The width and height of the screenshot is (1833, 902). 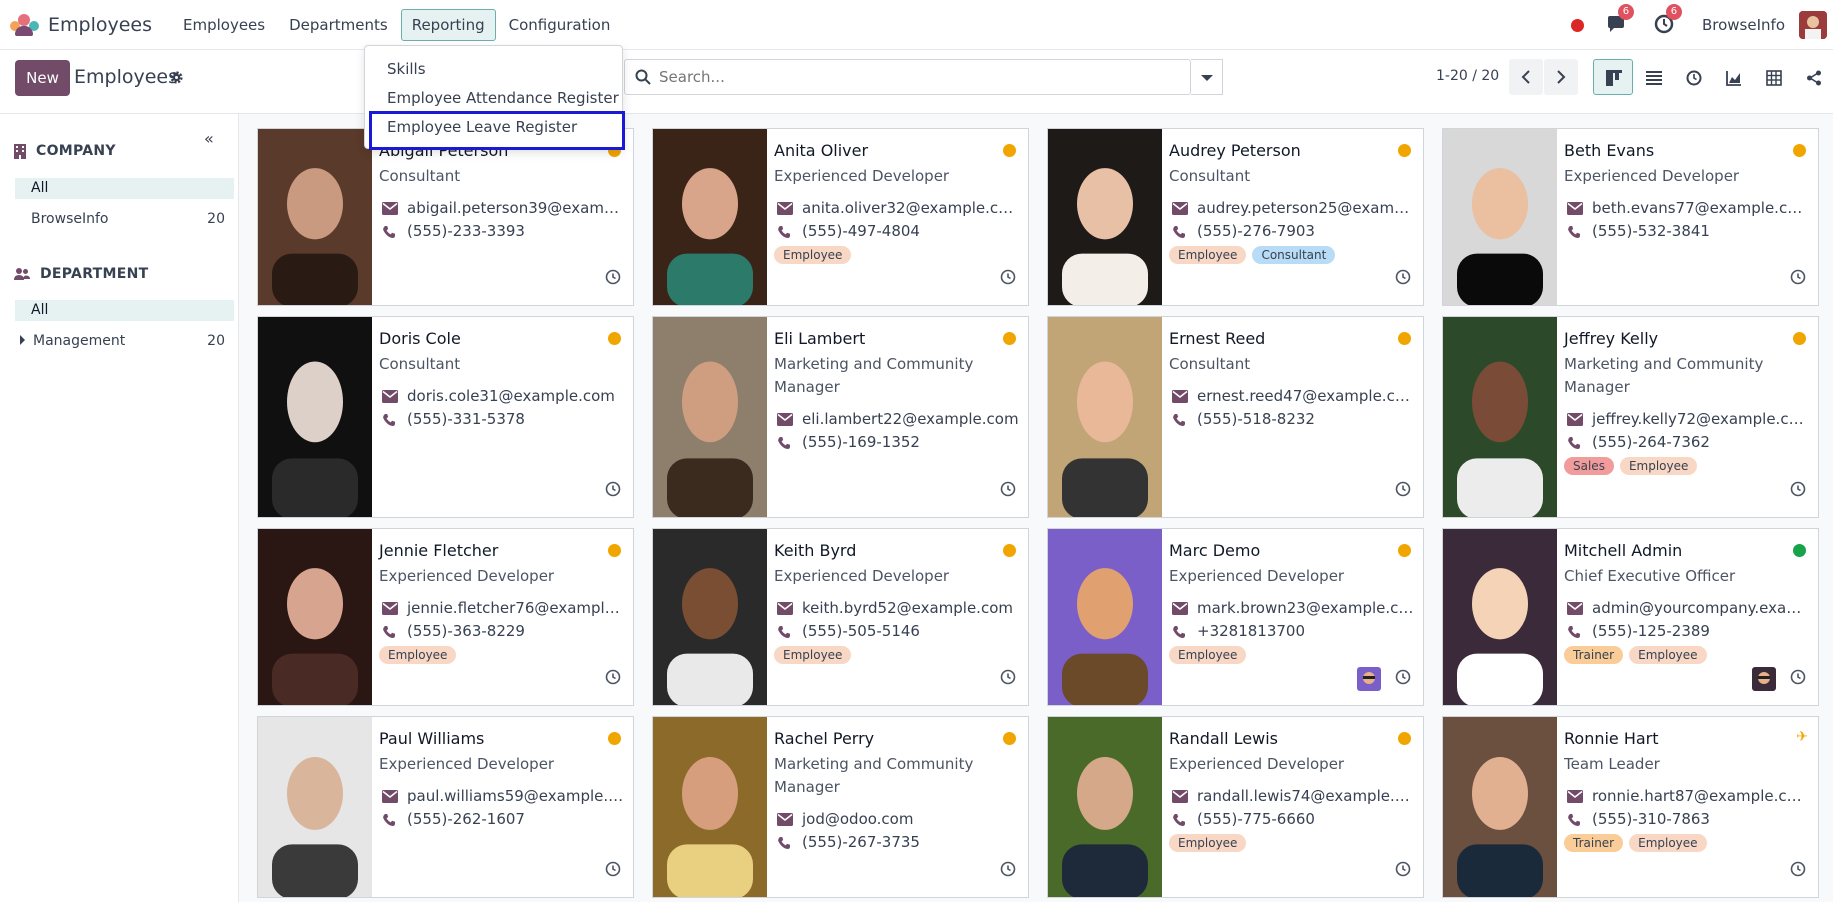 What do you see at coordinates (338, 25) in the screenshot?
I see `menu-departments: Departments` at bounding box center [338, 25].